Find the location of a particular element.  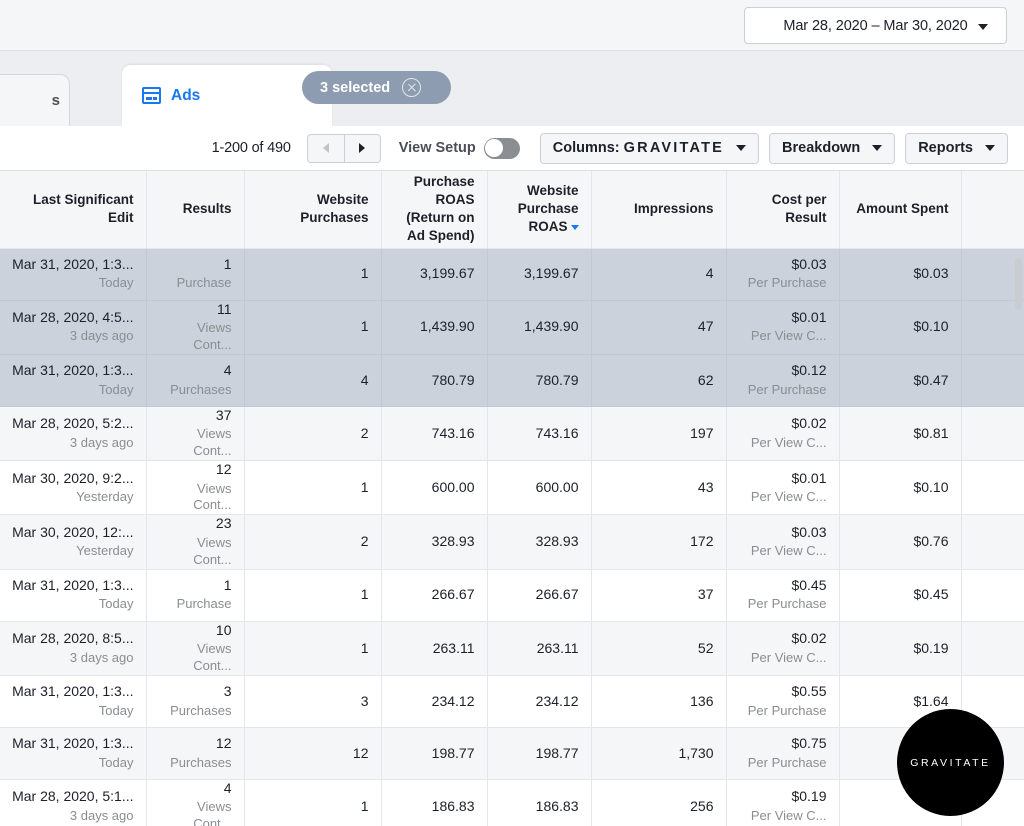

cell-purchase-roas-value: 780.79 is located at coordinates (453, 379).